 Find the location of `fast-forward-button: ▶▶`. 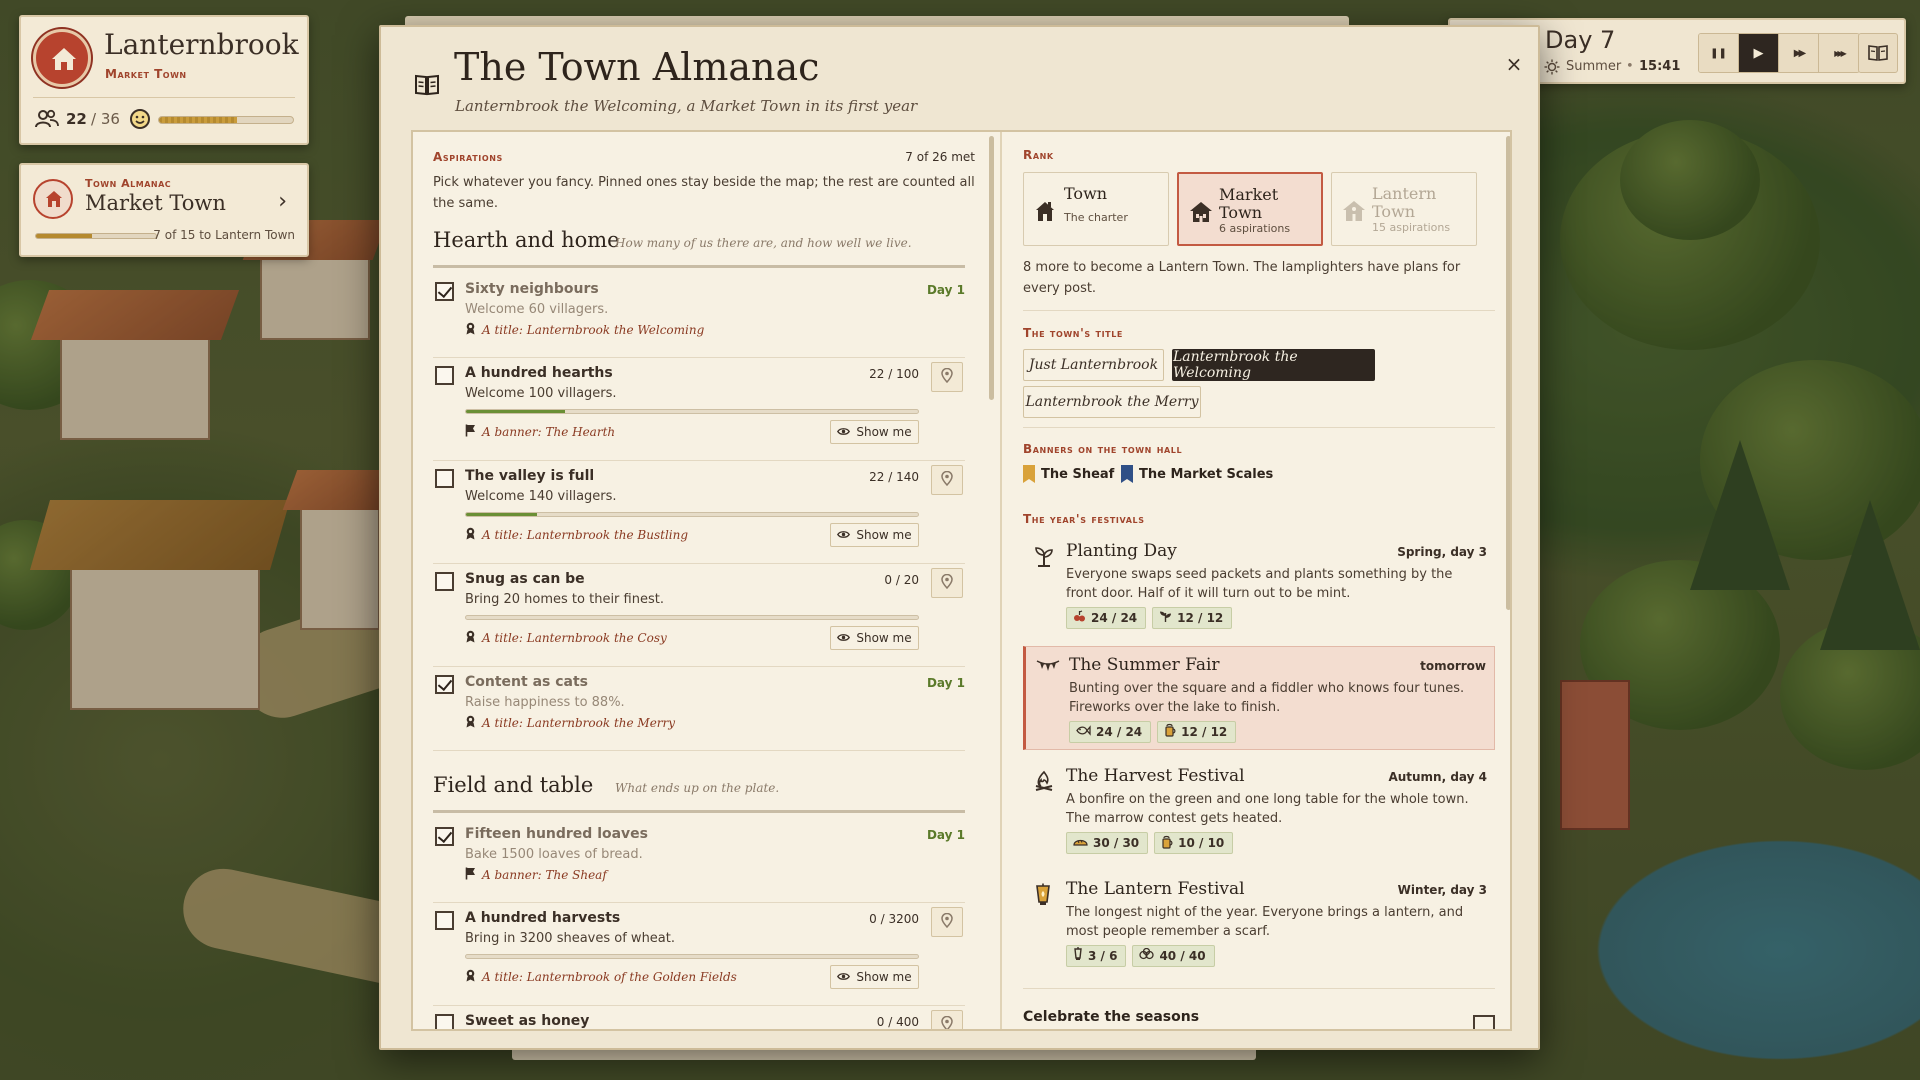

fast-forward-button: ▶▶ is located at coordinates (1799, 53).